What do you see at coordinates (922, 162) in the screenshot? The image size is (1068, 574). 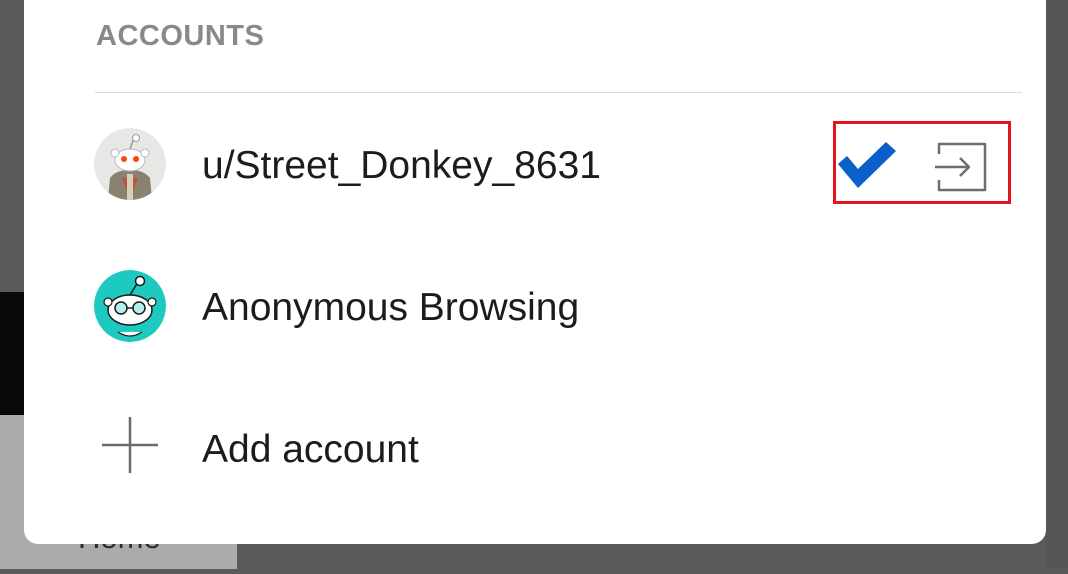 I see `highlight-annotation-box` at bounding box center [922, 162].